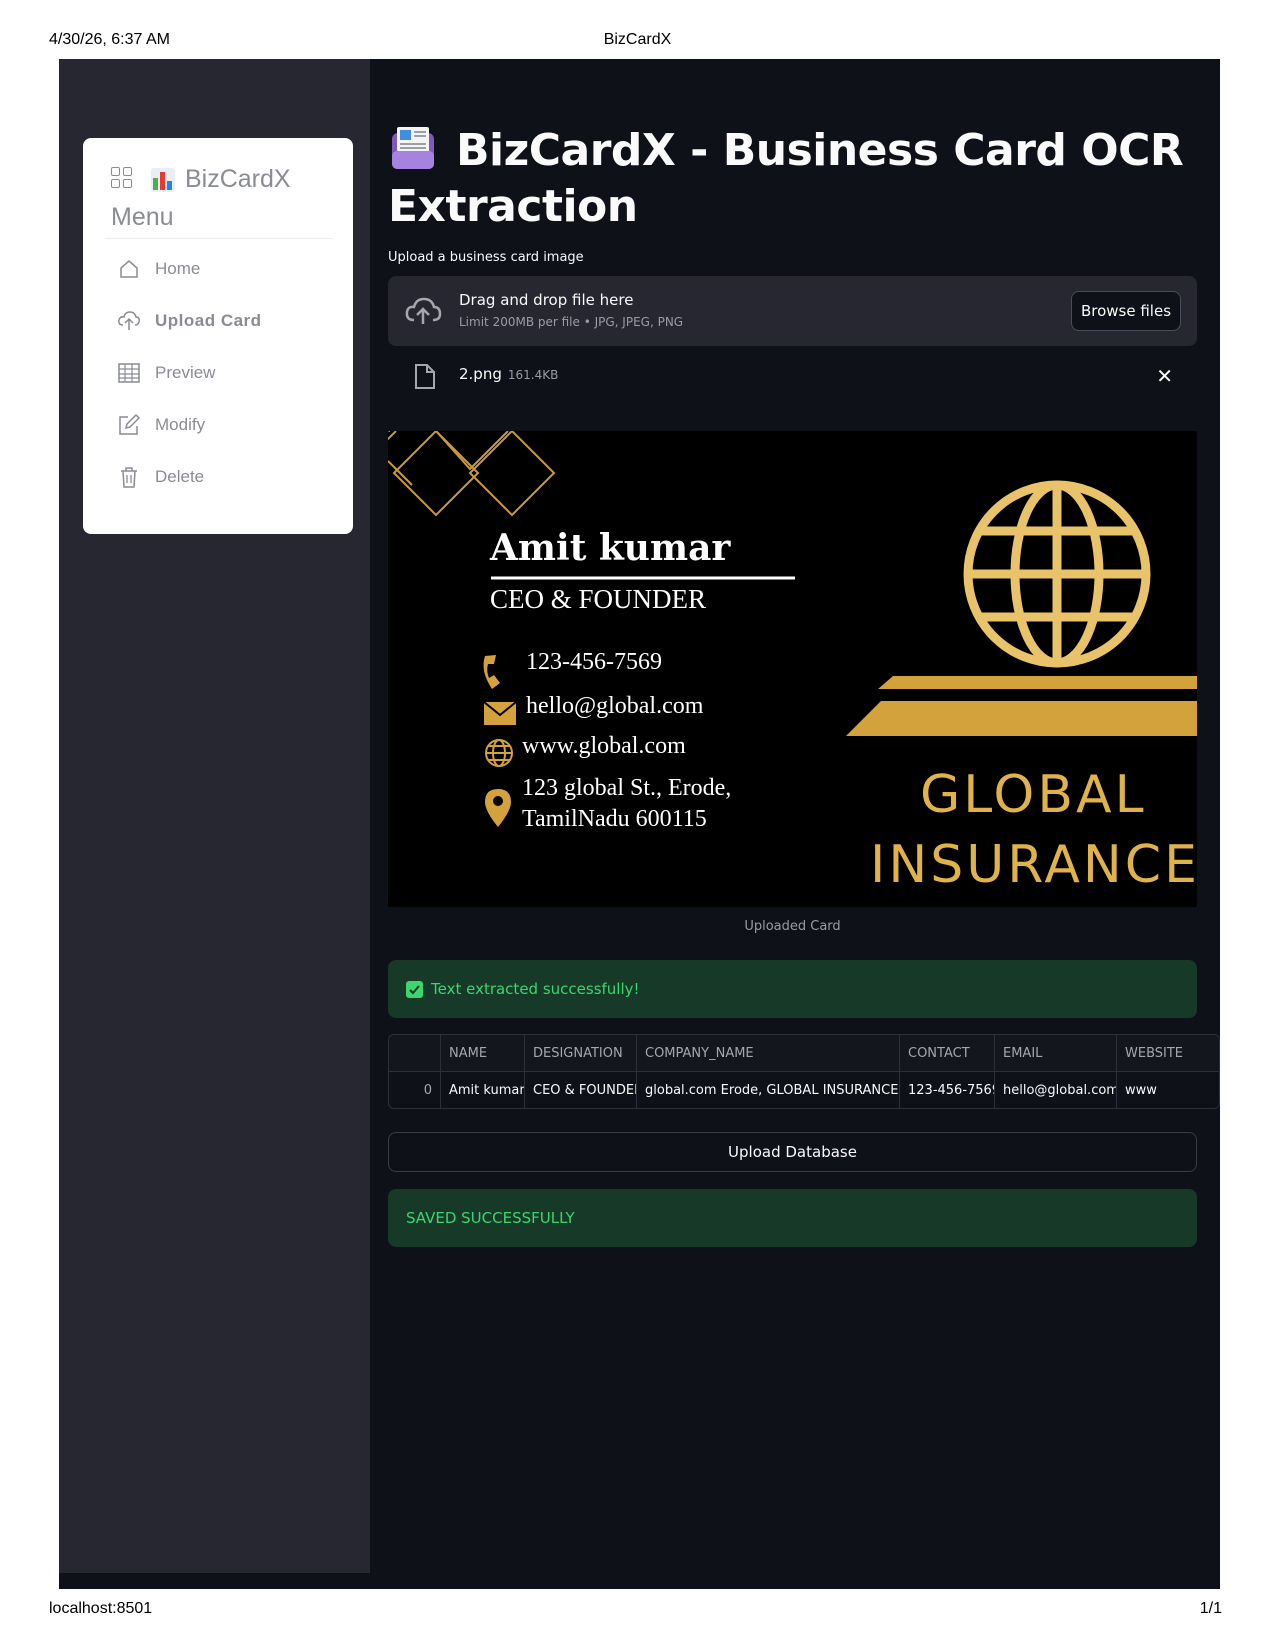  What do you see at coordinates (581, 1090) in the screenshot?
I see `table-cell: CEO & FOUNDER` at bounding box center [581, 1090].